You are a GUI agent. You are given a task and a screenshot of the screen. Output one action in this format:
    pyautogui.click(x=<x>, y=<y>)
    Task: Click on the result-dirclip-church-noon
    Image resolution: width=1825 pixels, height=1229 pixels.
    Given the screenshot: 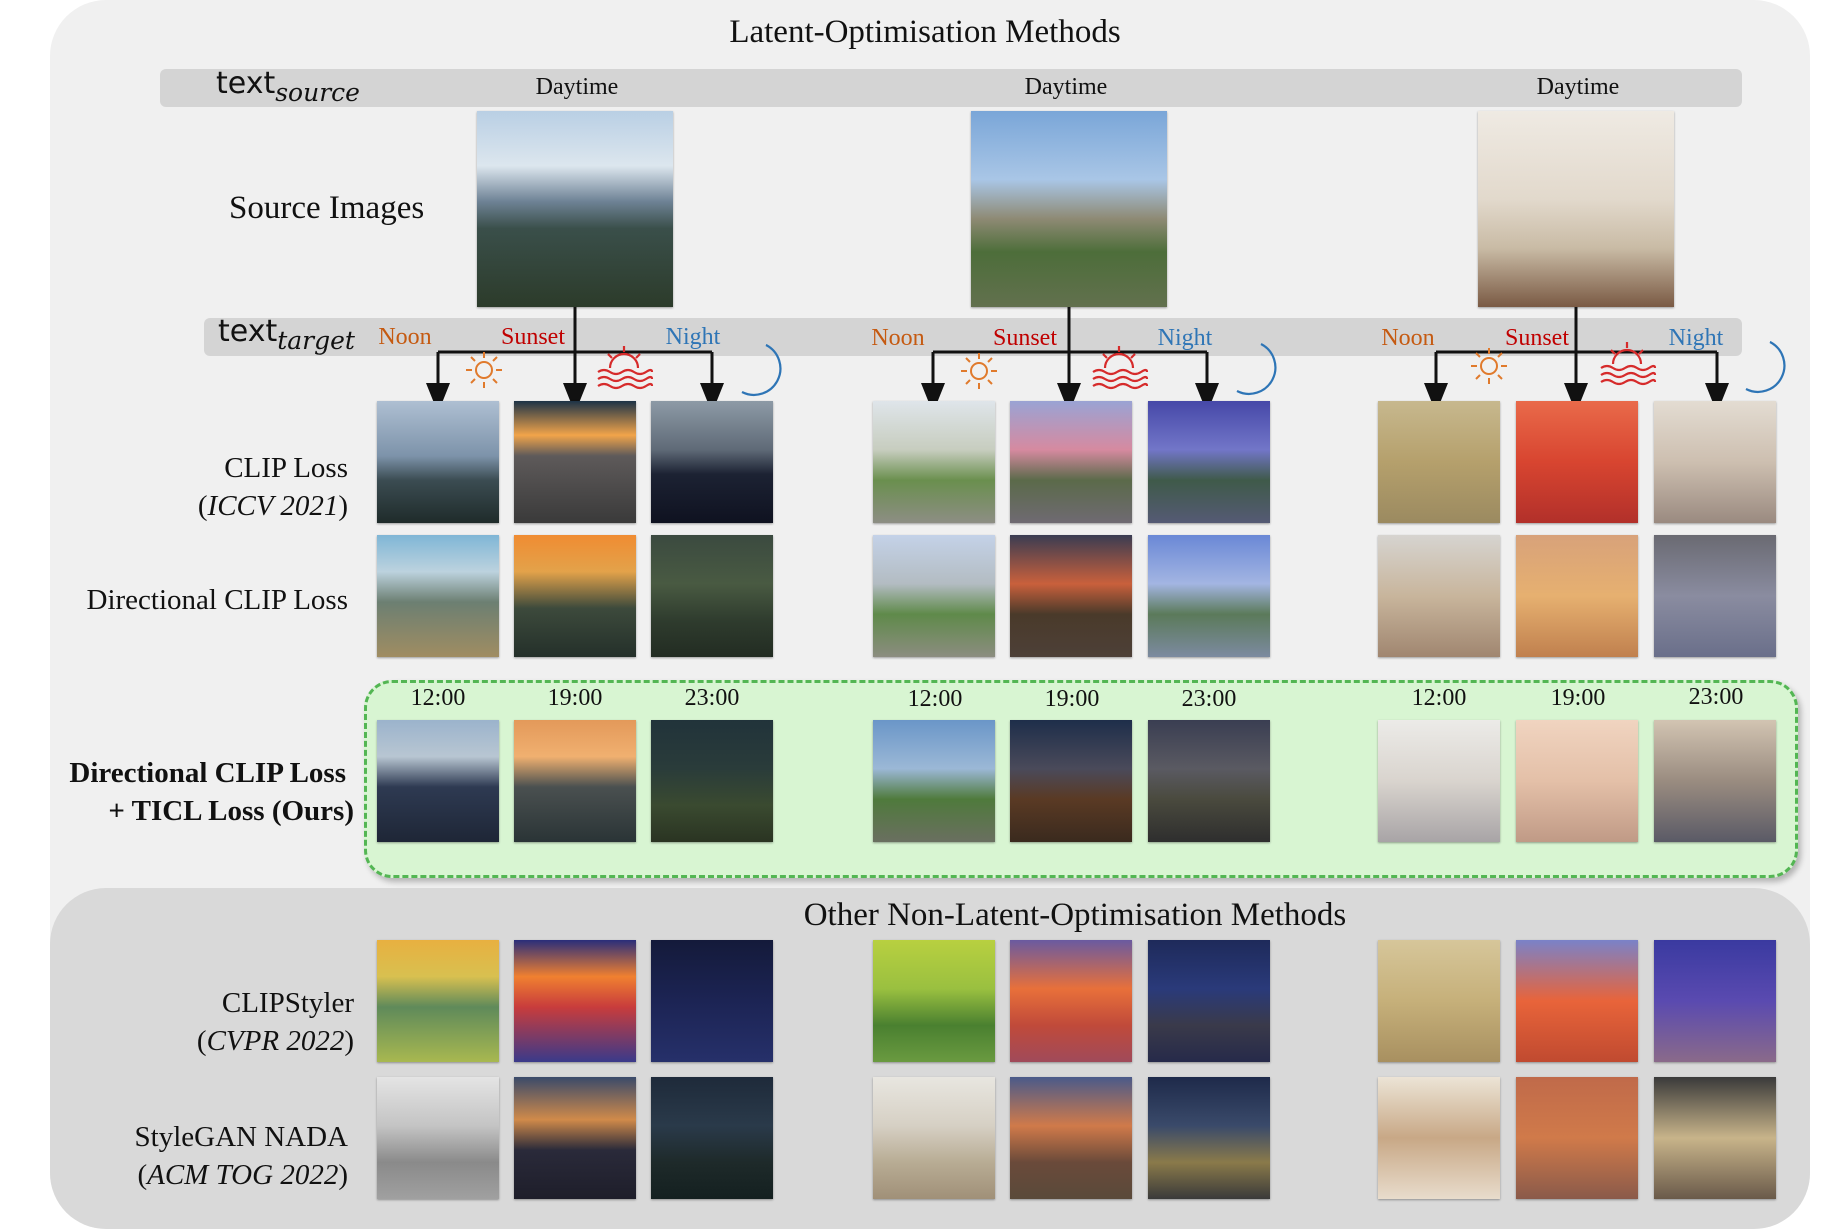 What is the action you would take?
    pyautogui.click(x=934, y=596)
    